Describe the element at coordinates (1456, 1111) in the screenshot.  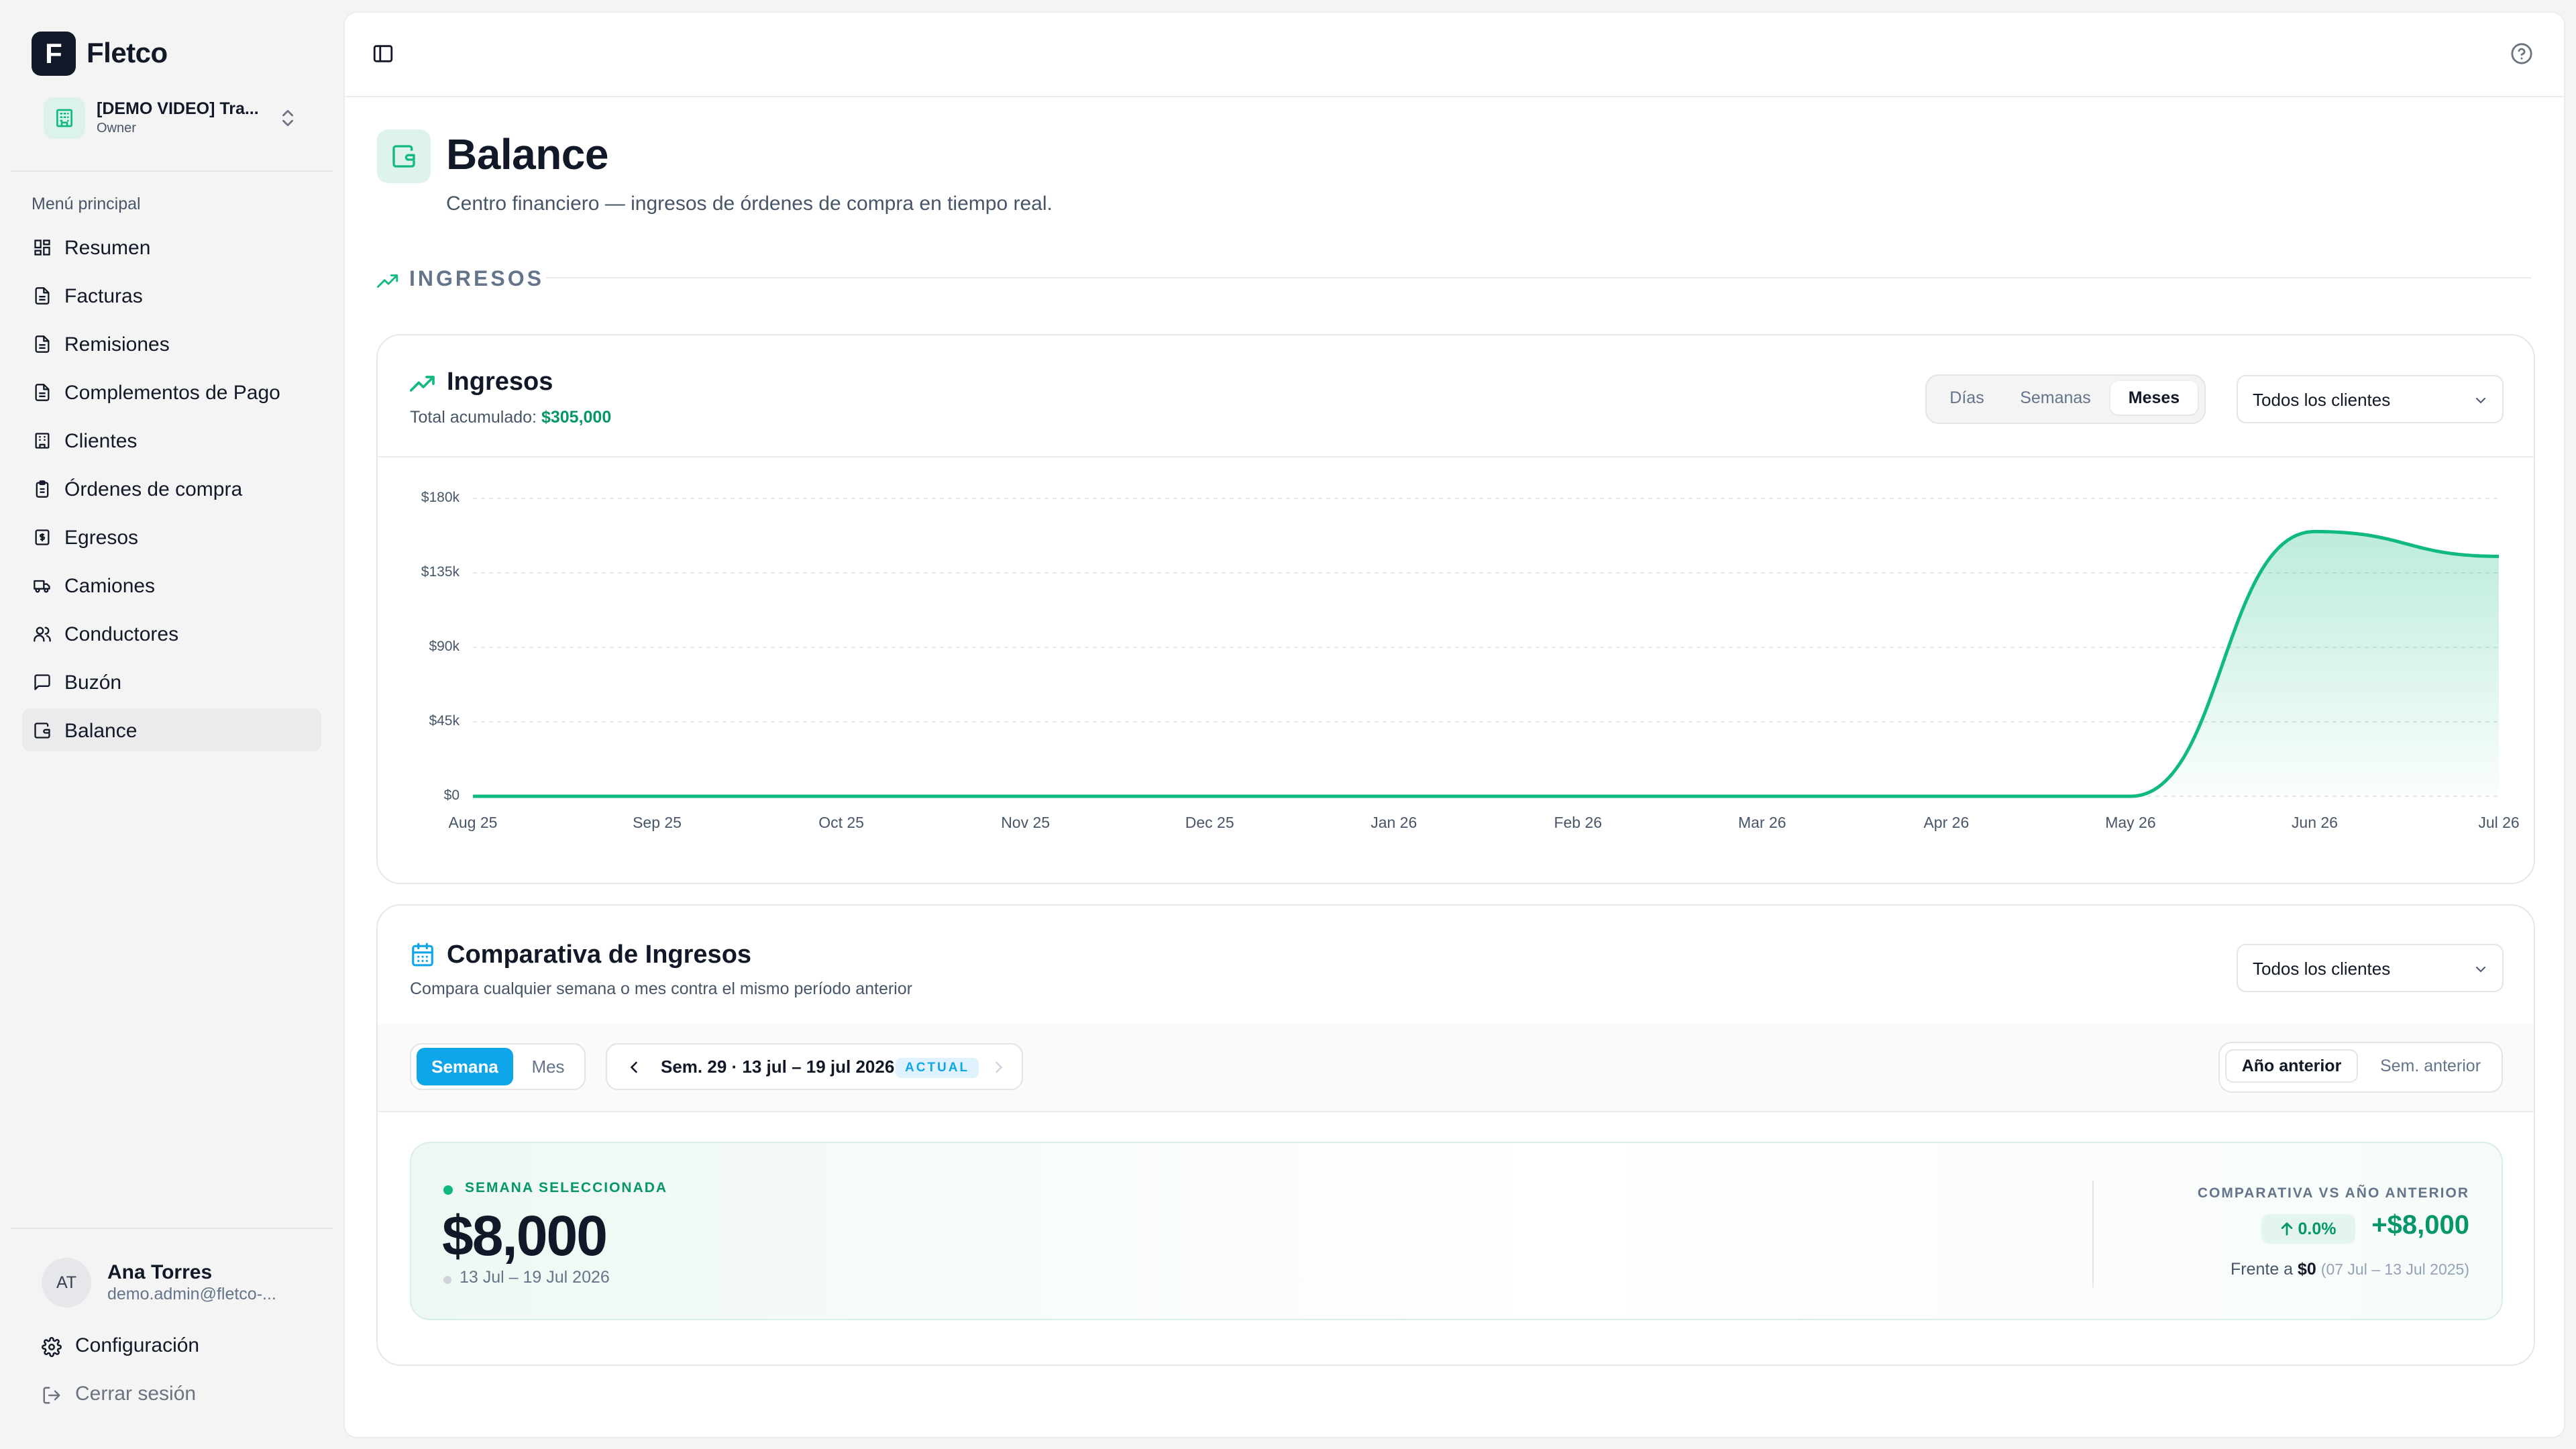
I see `card-divider` at that location.